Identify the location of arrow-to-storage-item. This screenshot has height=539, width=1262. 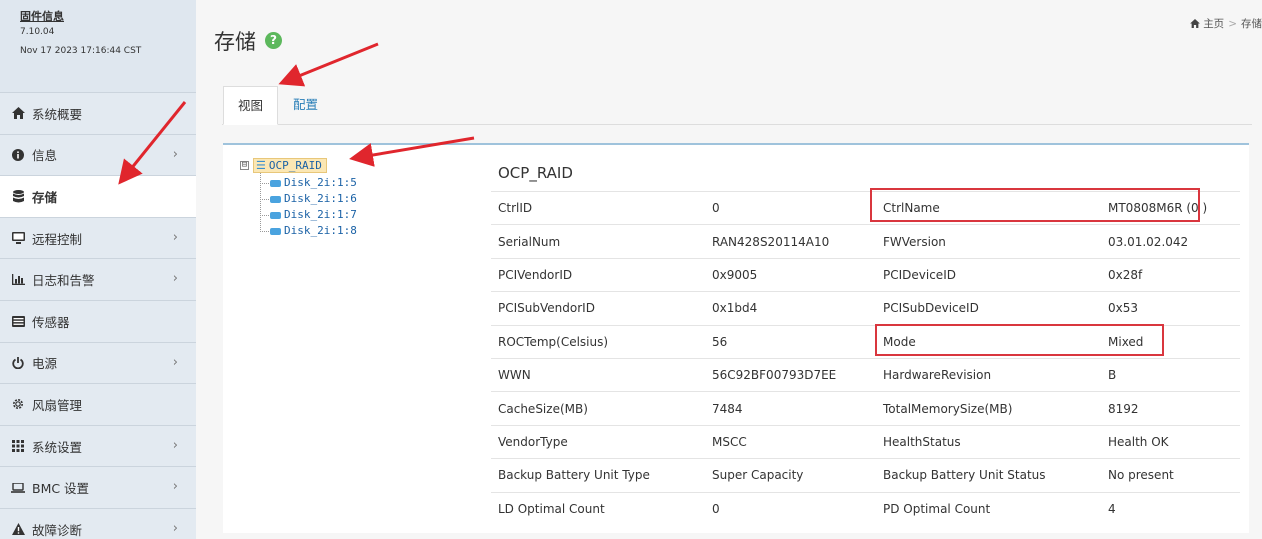
(152, 143).